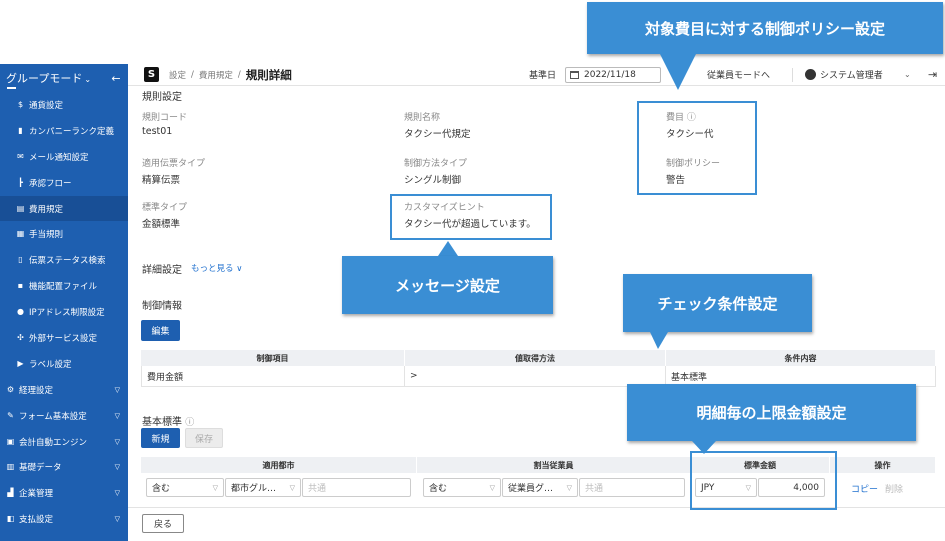 The width and height of the screenshot is (945, 541). Describe the element at coordinates (64, 493) in the screenshot. I see `sidebar-section-company: ▟ 企業管理 ▽` at that location.